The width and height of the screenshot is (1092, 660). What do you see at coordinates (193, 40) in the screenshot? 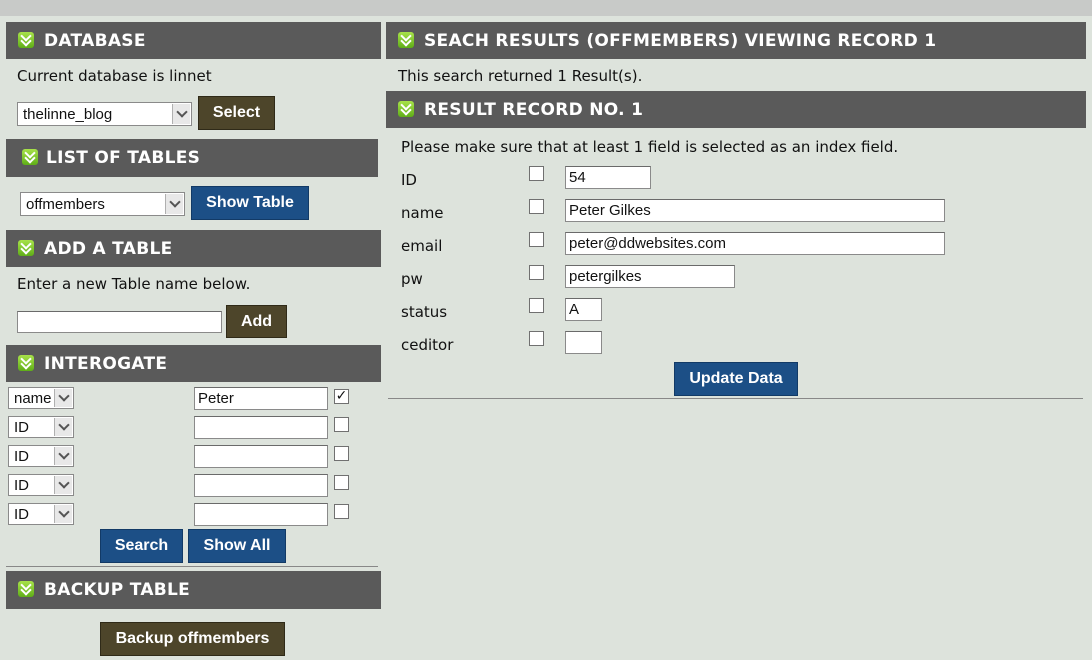
I see `database-header: DATABASE` at bounding box center [193, 40].